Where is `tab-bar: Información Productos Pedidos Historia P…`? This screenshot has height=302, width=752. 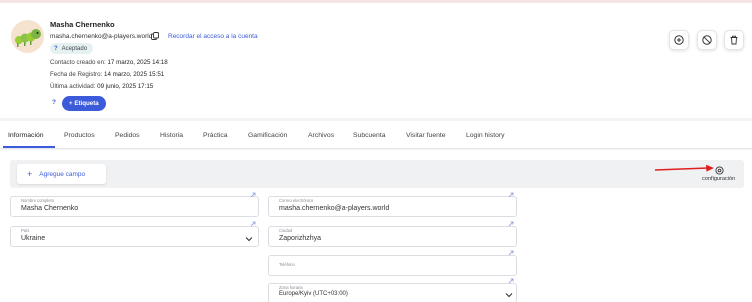
tab-bar: Información Productos Pedidos Historia P… is located at coordinates (376, 135).